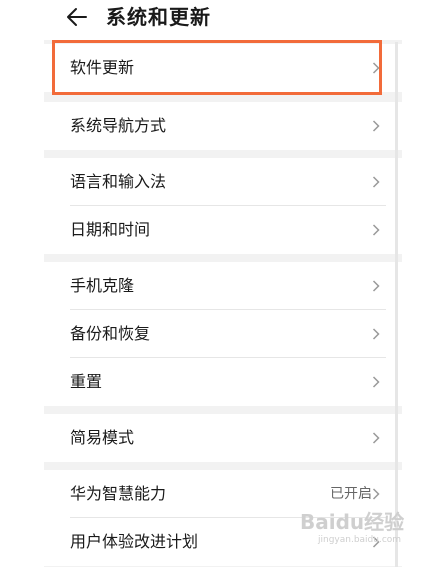 This screenshot has height=567, width=434. What do you see at coordinates (77, 17) in the screenshot?
I see `arrow-left-icon` at bounding box center [77, 17].